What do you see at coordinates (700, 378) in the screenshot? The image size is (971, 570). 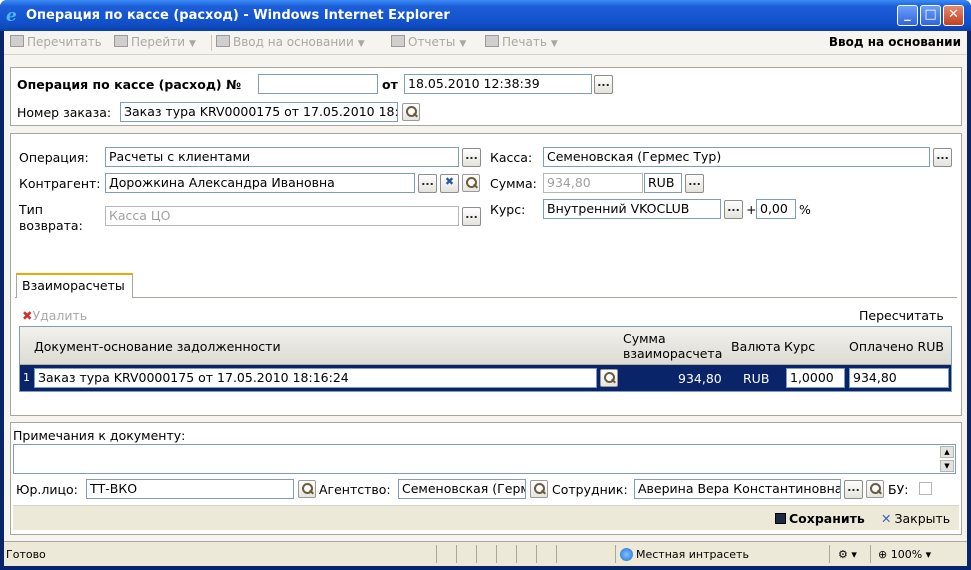 I see `row-sum: 934,80` at bounding box center [700, 378].